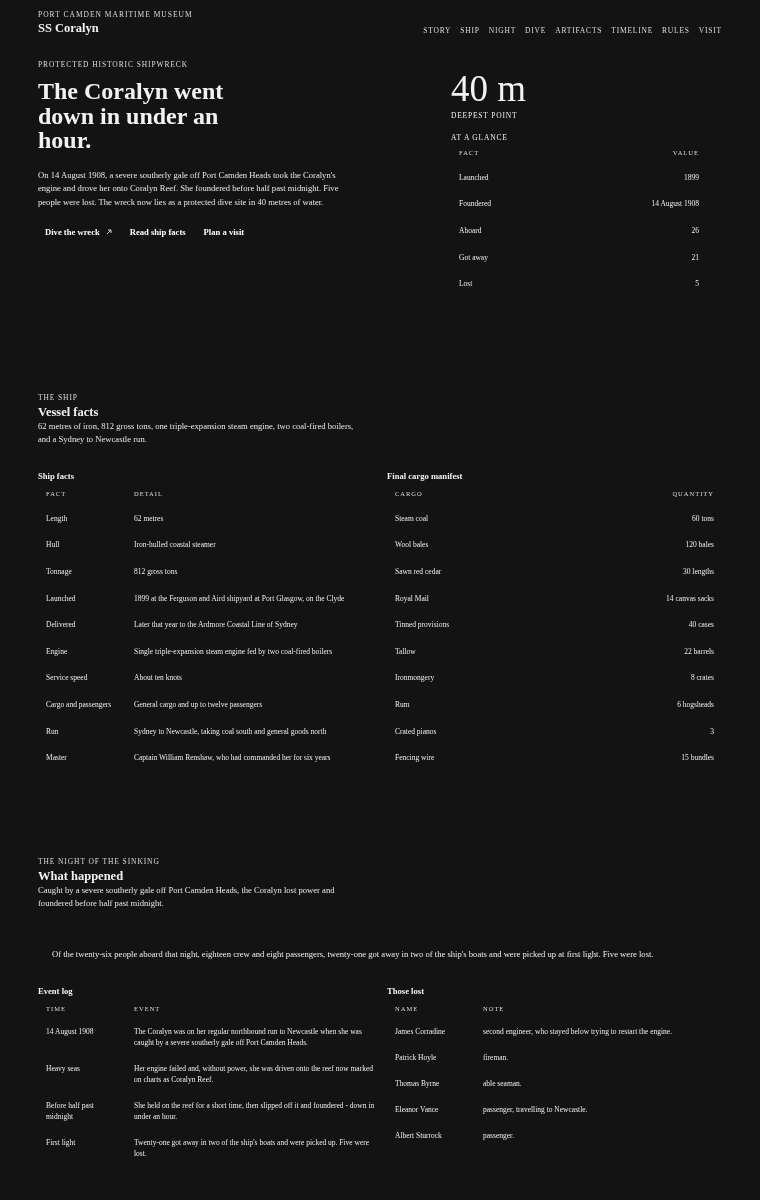  I want to click on table-title: Ship facts, so click(57, 475).